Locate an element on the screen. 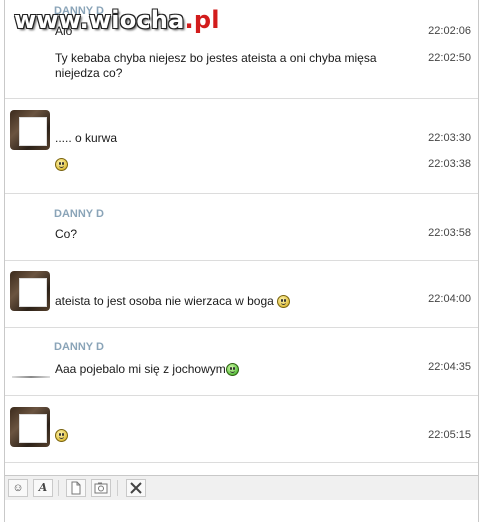 The image size is (479, 522). photo-icon is located at coordinates (101, 488).